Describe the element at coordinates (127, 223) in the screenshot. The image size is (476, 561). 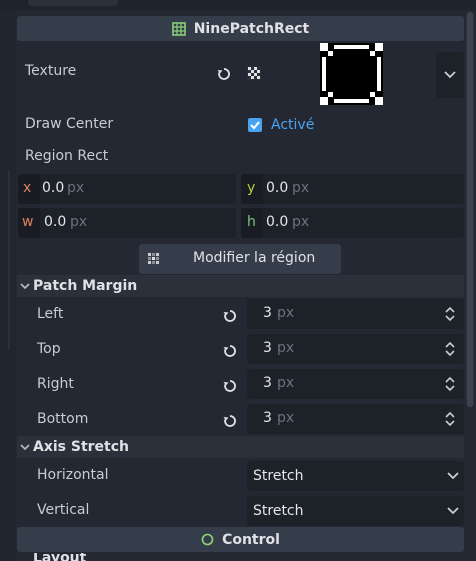
I see `region-w-field: w 0.0 px` at that location.